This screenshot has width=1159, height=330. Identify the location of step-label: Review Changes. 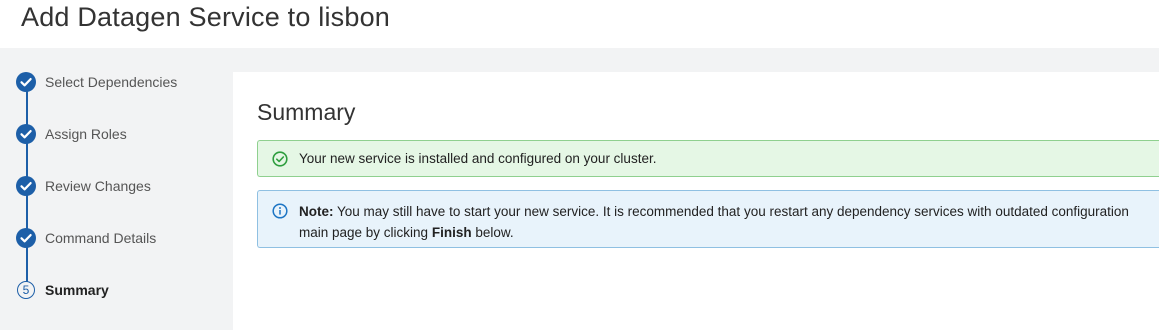
(98, 186).